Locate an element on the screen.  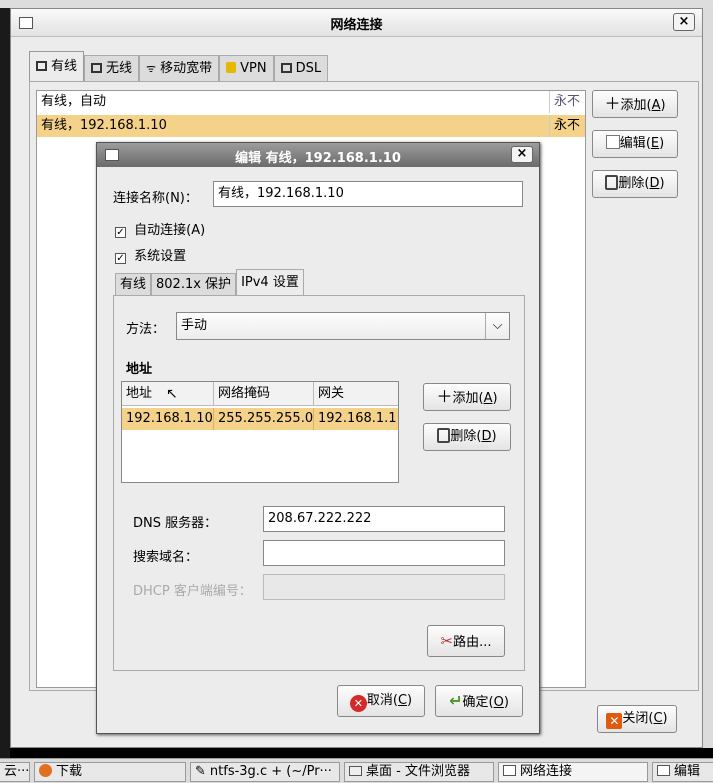
edit-icon is located at coordinates (612, 142).